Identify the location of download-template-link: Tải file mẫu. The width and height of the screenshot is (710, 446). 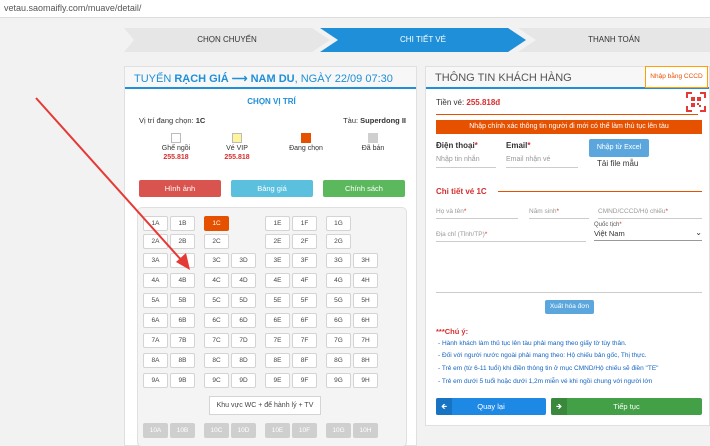
(617, 163).